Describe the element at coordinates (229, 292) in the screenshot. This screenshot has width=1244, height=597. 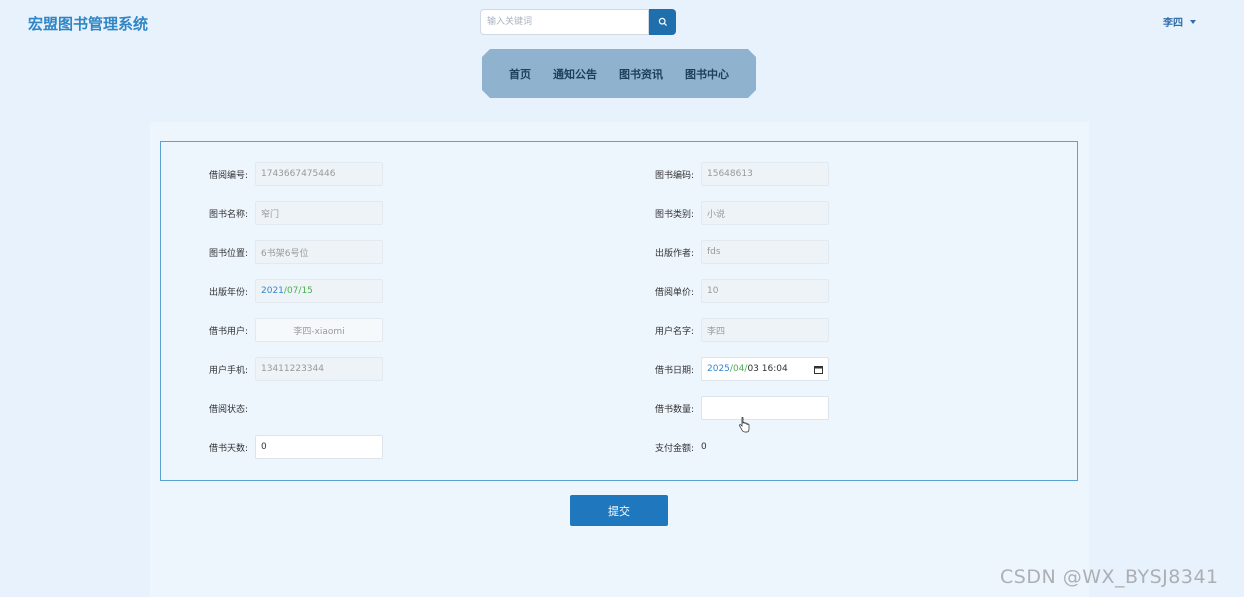
I see `pub-year-label: 出版年份:` at that location.